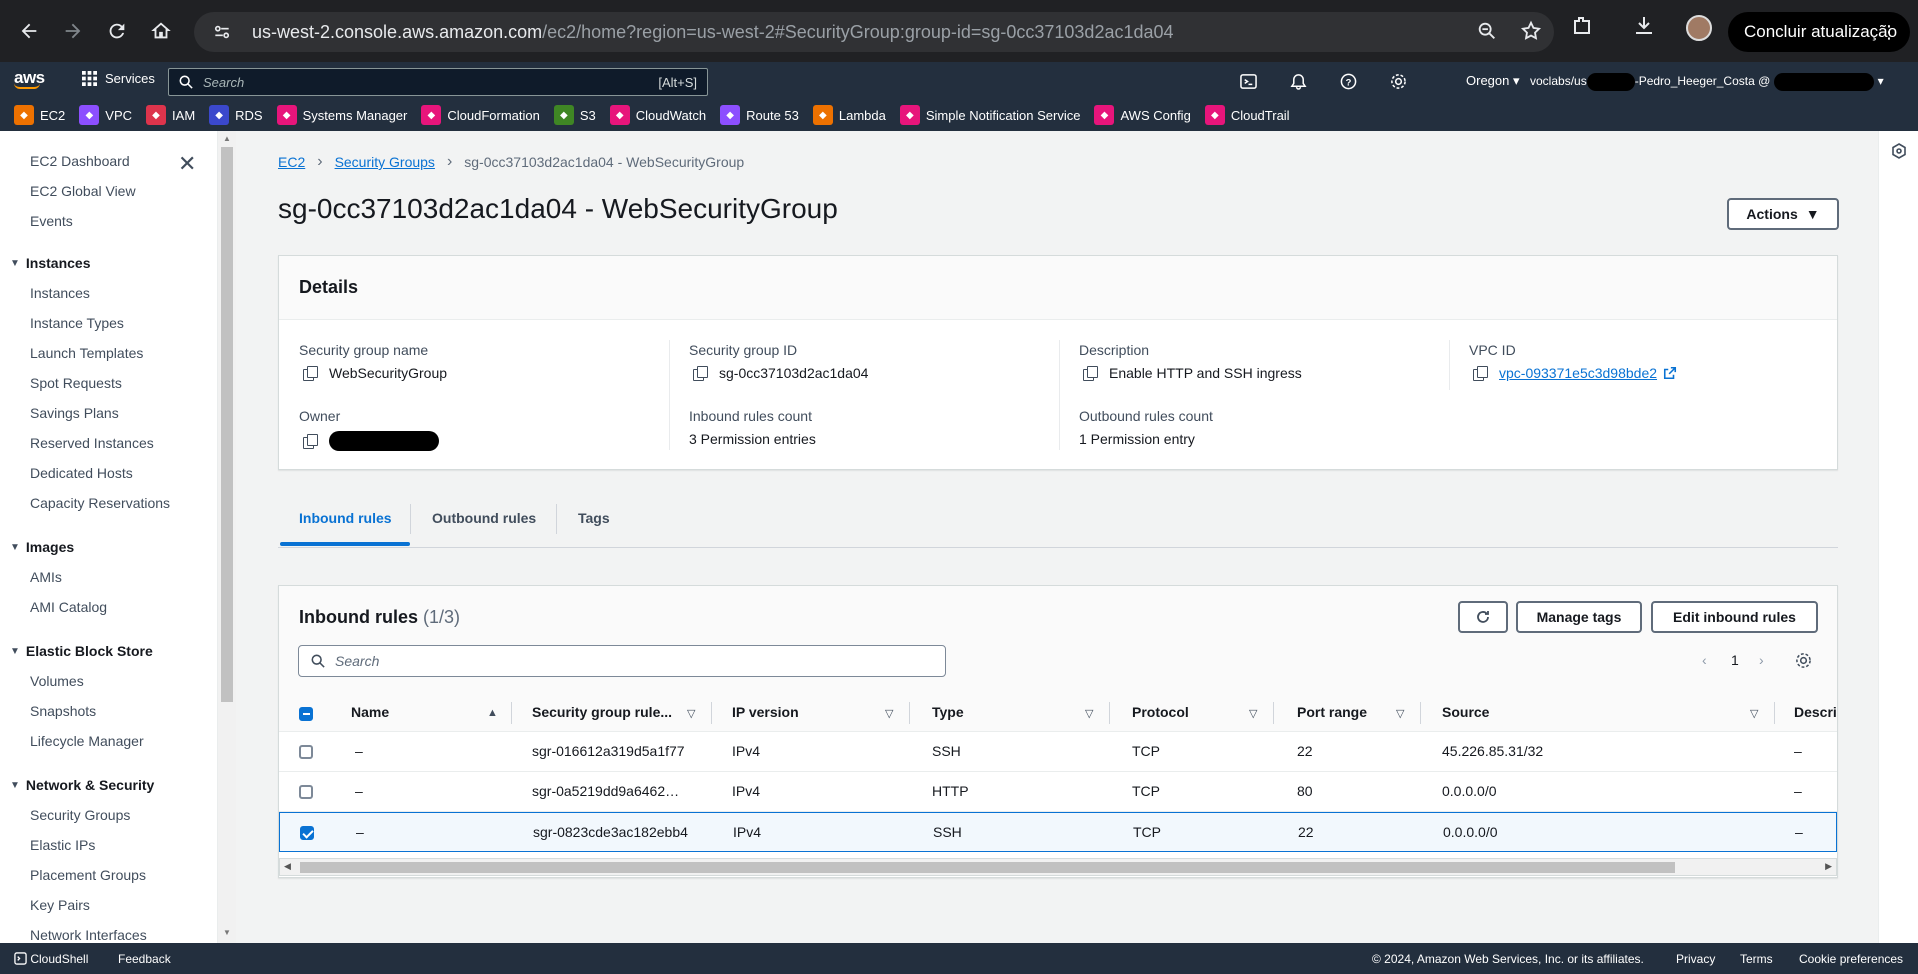  Describe the element at coordinates (62, 845) in the screenshot. I see `sidebar-item-elastic-ips: Elastic IPs` at that location.